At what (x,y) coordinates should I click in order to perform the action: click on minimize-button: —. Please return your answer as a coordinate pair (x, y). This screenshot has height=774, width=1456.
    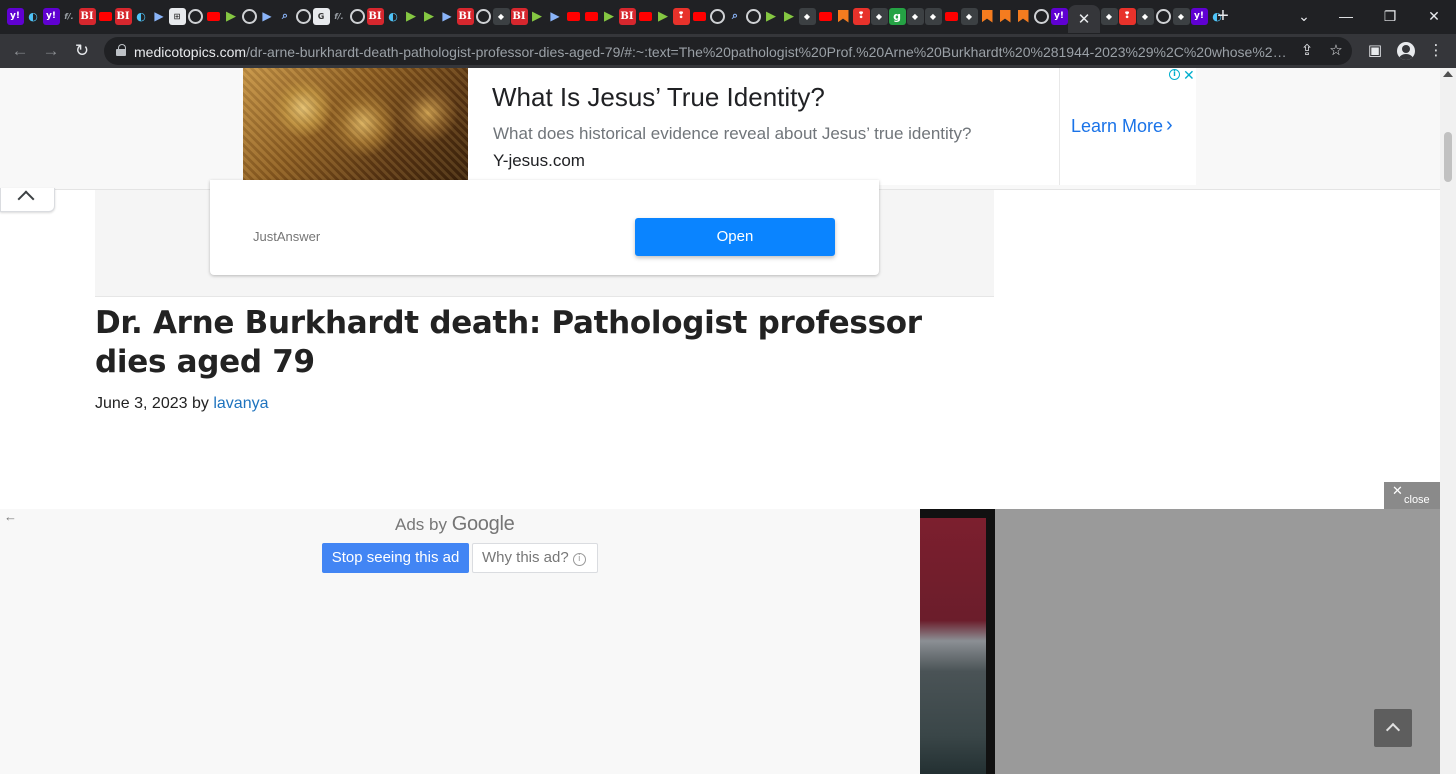
    Looking at the image, I should click on (1346, 16).